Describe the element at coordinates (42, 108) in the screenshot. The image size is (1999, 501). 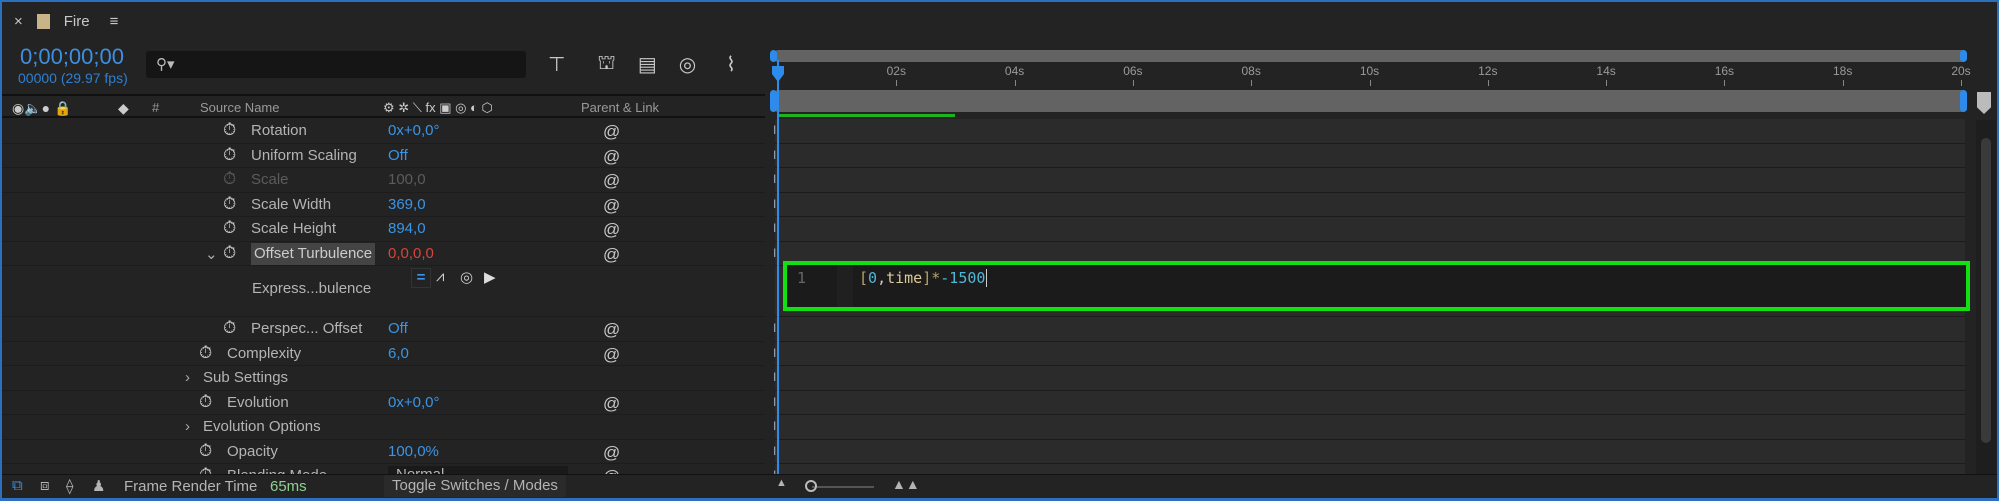
I see `av-switch-icons: ◉🔈● 🔒` at that location.